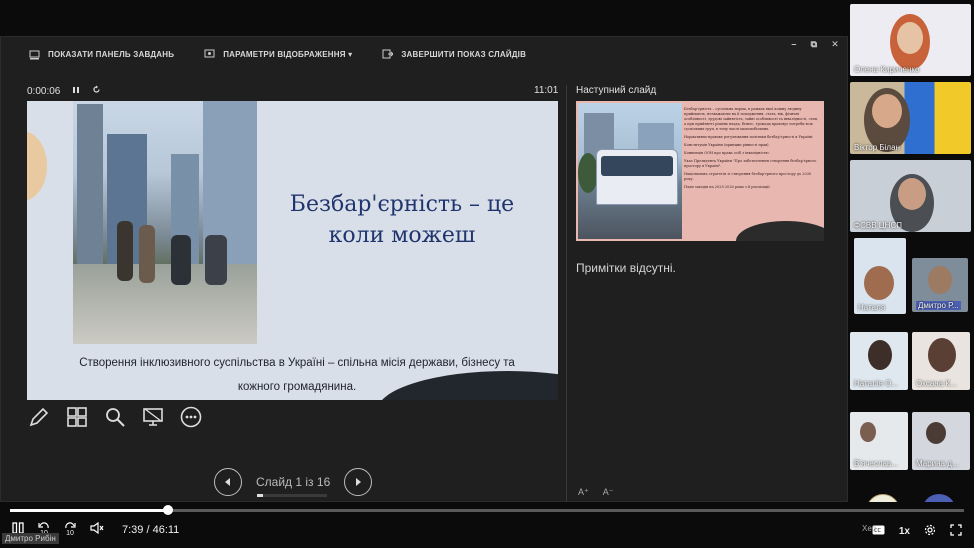 The height and width of the screenshot is (548, 974). I want to click on pen-icon, so click(39, 417).